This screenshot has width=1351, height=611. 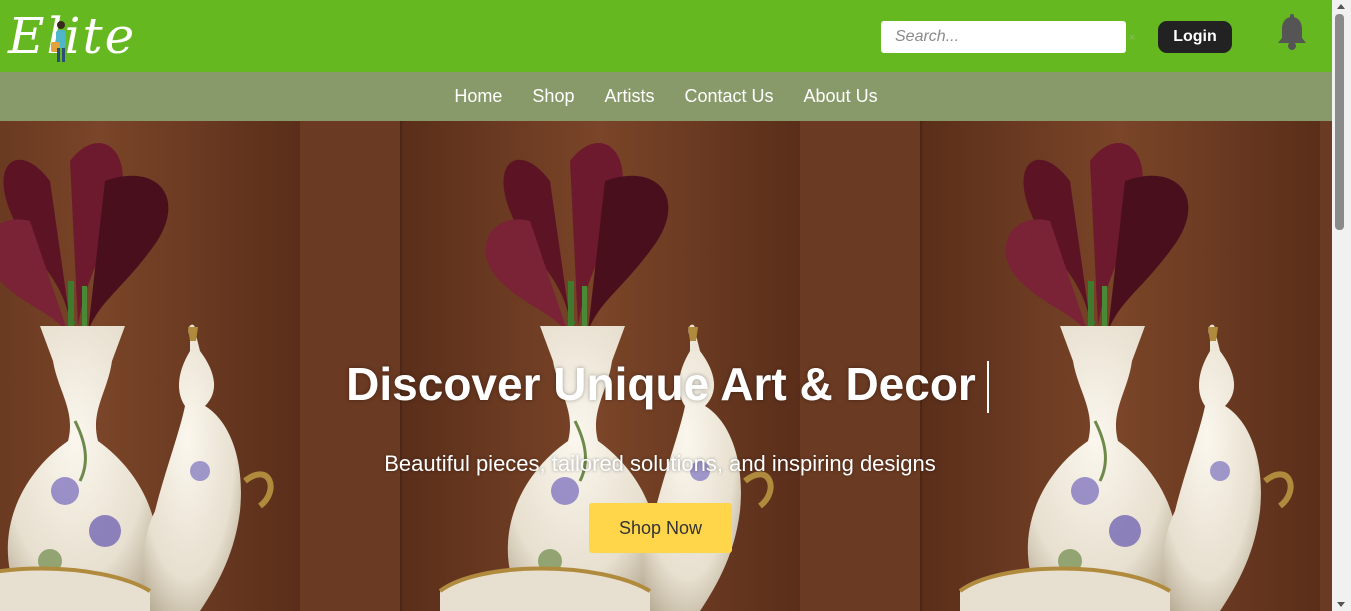 I want to click on nav-link-contact: Contact Us, so click(x=728, y=96).